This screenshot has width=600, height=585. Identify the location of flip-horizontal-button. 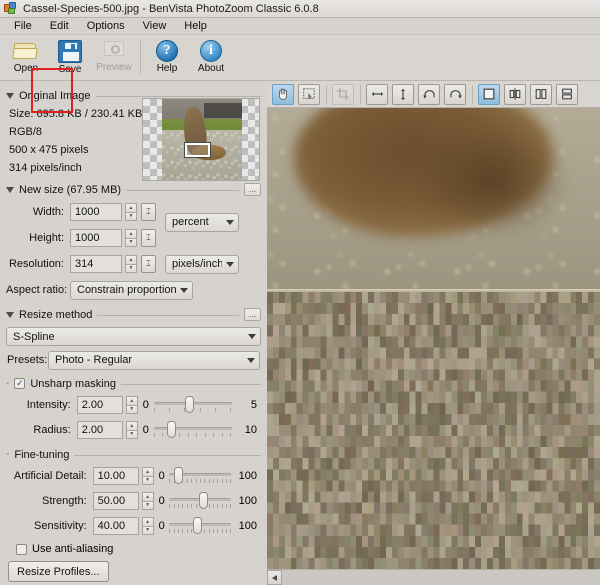
(377, 94).